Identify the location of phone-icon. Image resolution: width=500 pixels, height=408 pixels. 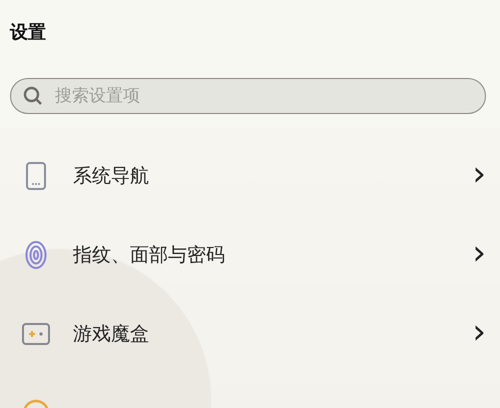
(36, 176).